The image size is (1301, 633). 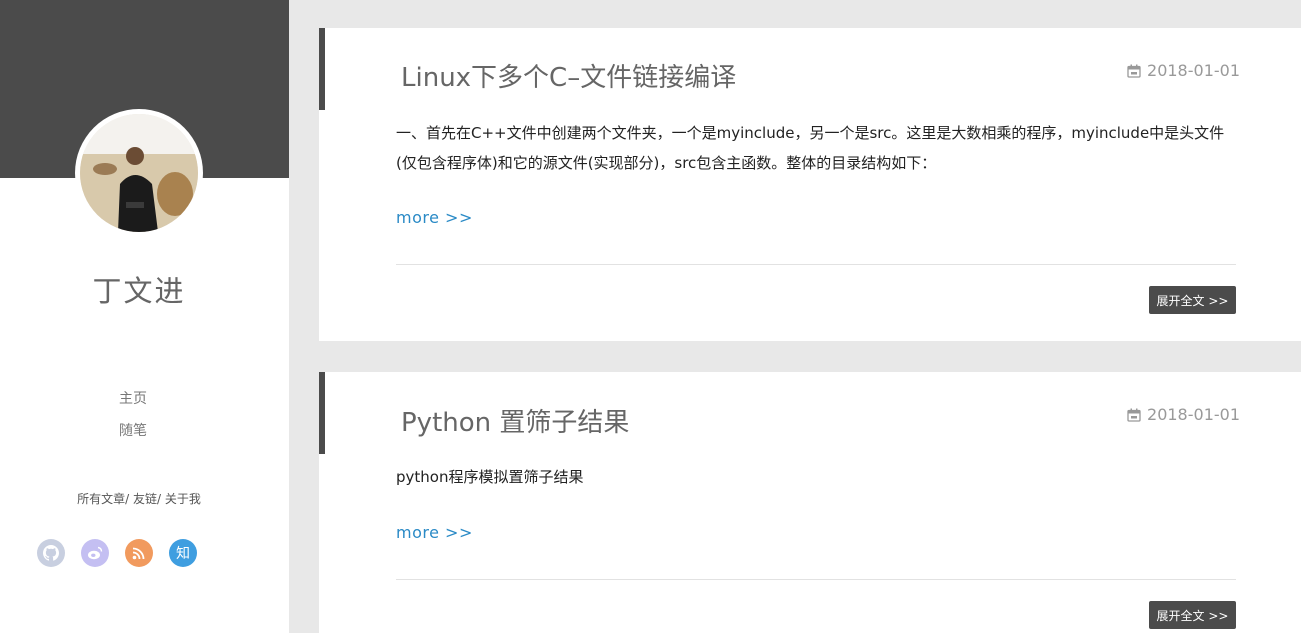 What do you see at coordinates (139, 291) in the screenshot?
I see `author-name: 丁文进` at bounding box center [139, 291].